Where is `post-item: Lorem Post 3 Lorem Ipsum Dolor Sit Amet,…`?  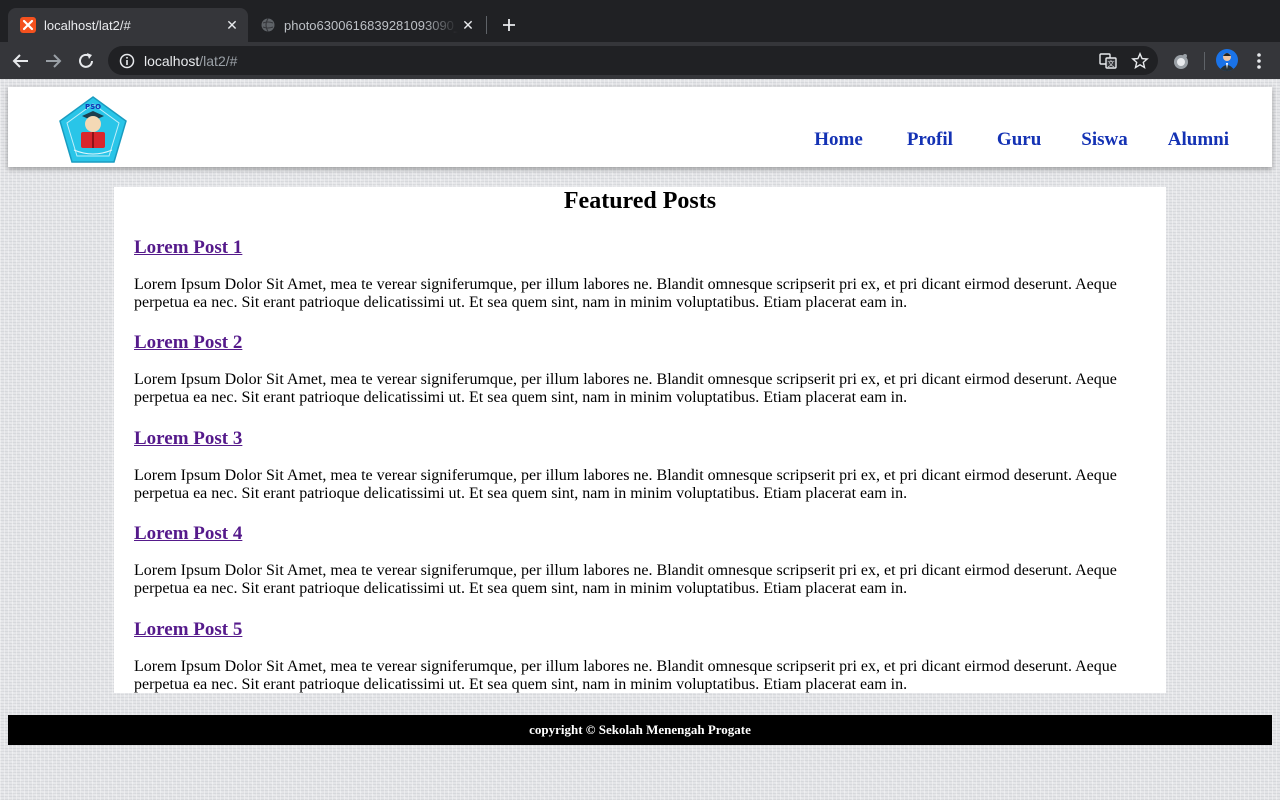
post-item: Lorem Post 3 Lorem Ipsum Dolor Sit Amet,… is located at coordinates (640, 465).